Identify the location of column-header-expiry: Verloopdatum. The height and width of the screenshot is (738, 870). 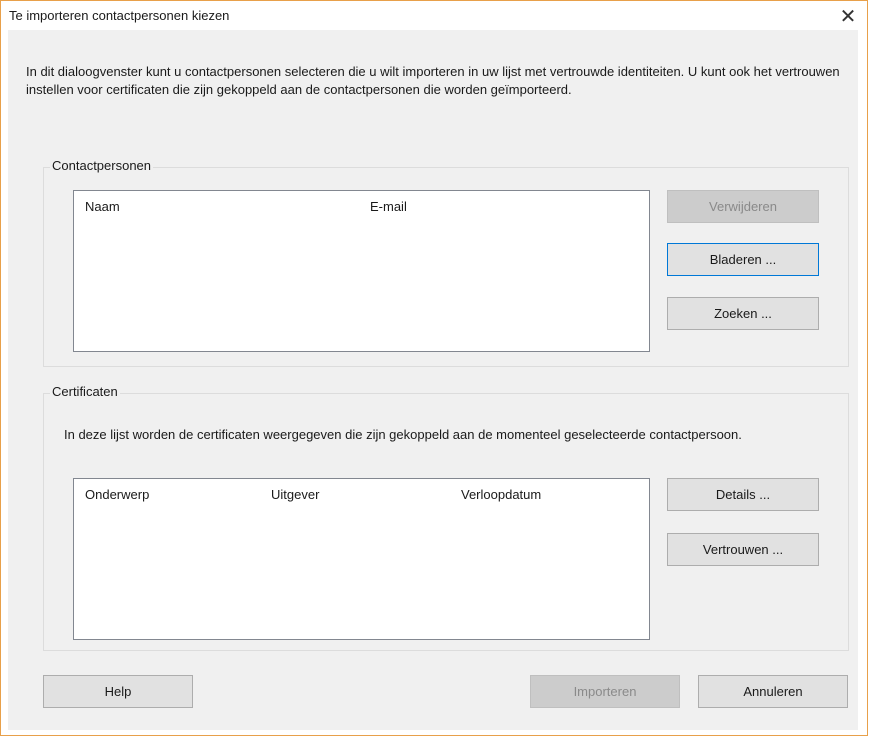
(501, 494).